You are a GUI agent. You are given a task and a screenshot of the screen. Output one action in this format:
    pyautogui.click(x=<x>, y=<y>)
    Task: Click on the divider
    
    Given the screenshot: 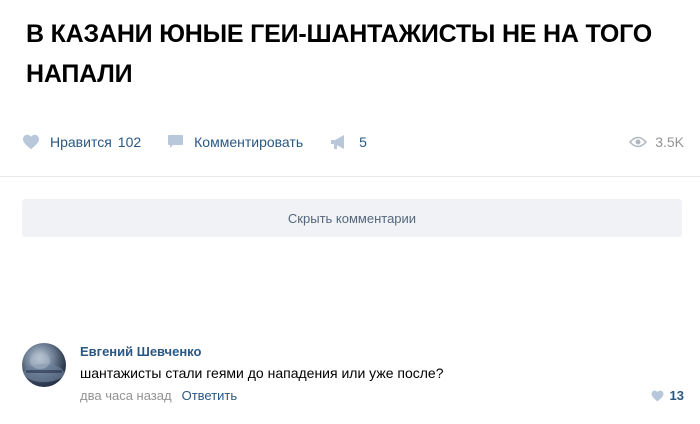 What is the action you would take?
    pyautogui.click(x=350, y=176)
    